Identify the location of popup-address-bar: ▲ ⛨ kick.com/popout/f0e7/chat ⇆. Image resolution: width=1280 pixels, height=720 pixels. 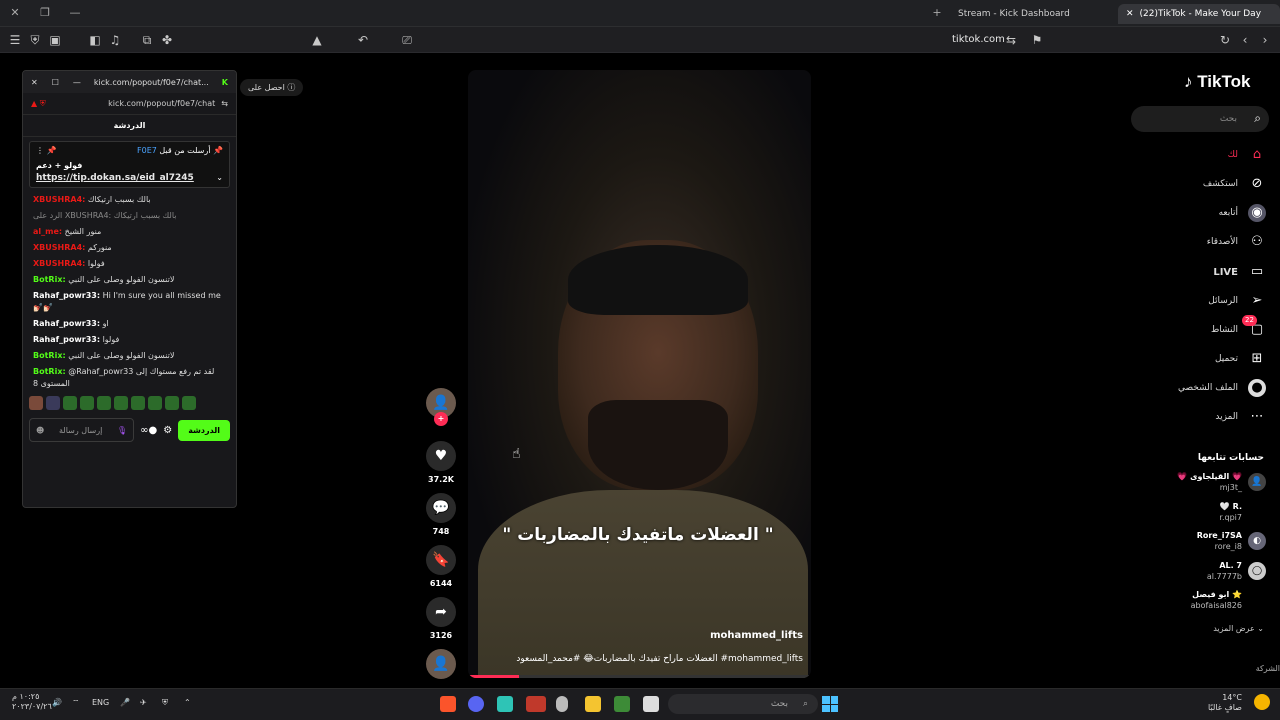
(129, 104).